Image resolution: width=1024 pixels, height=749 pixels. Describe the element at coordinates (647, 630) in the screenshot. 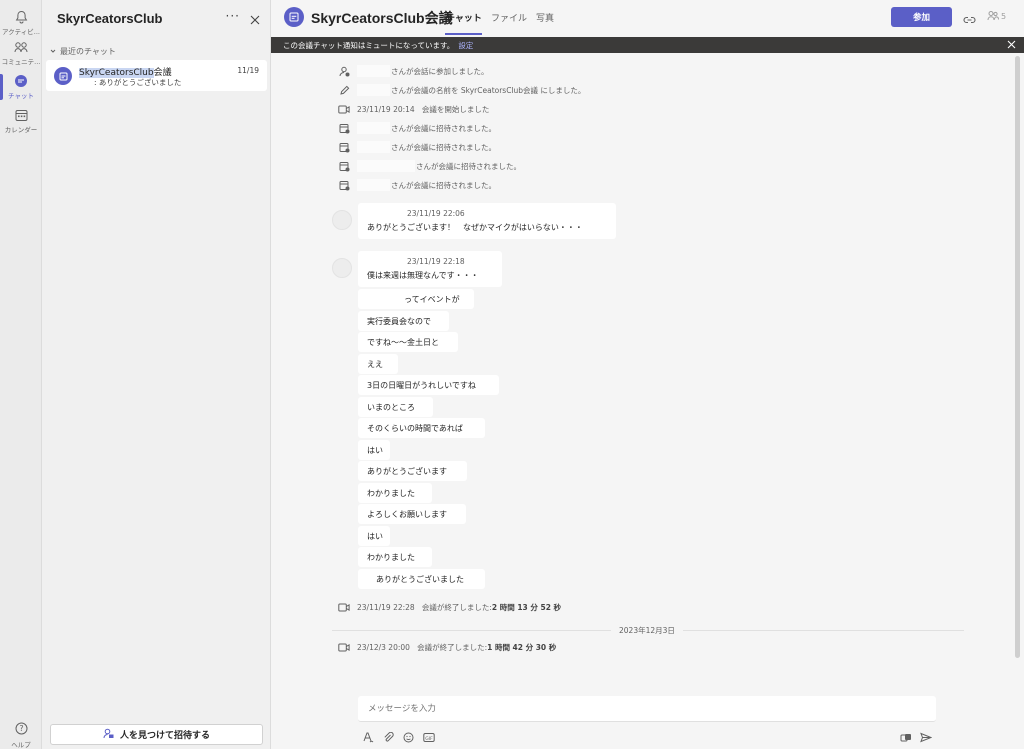

I see `date-divider-label: 2023年12月3日` at that location.